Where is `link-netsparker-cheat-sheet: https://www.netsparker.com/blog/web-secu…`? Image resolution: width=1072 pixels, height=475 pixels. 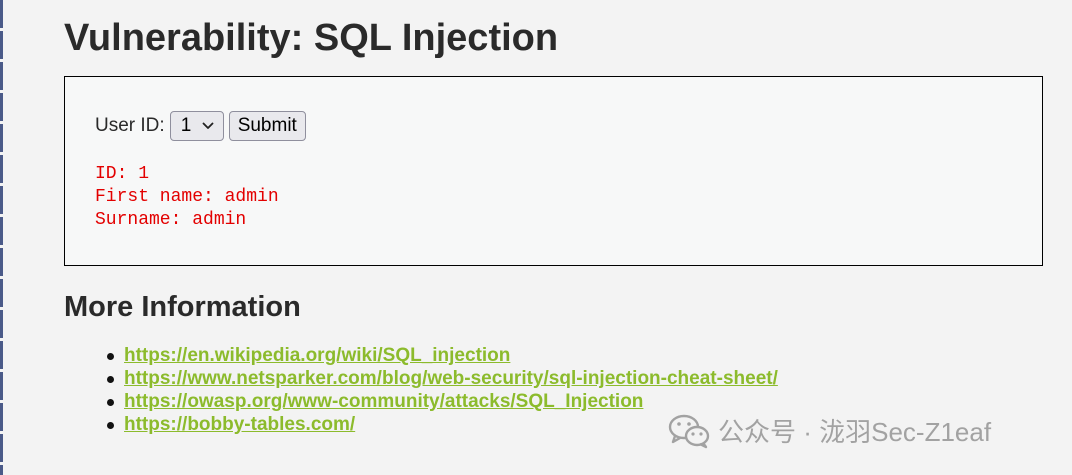 link-netsparker-cheat-sheet: https://www.netsparker.com/blog/web-secu… is located at coordinates (451, 378).